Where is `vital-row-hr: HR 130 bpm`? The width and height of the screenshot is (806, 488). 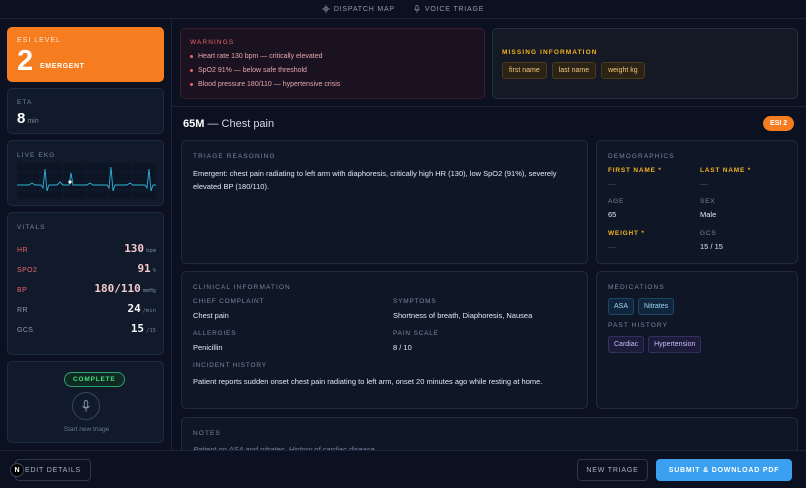
vital-row-hr: HR 130 bpm is located at coordinates (86, 249).